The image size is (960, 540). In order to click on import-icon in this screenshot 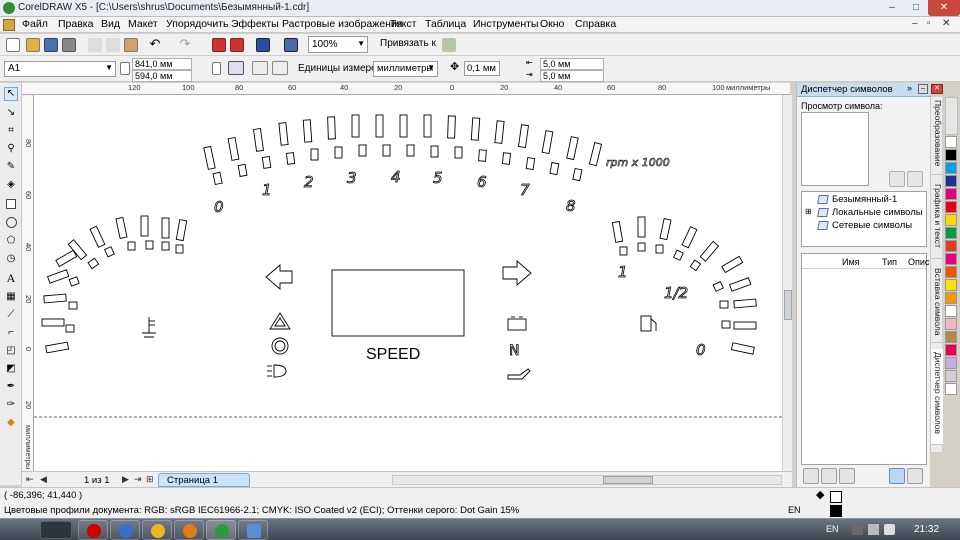, I will do `click(219, 45)`.